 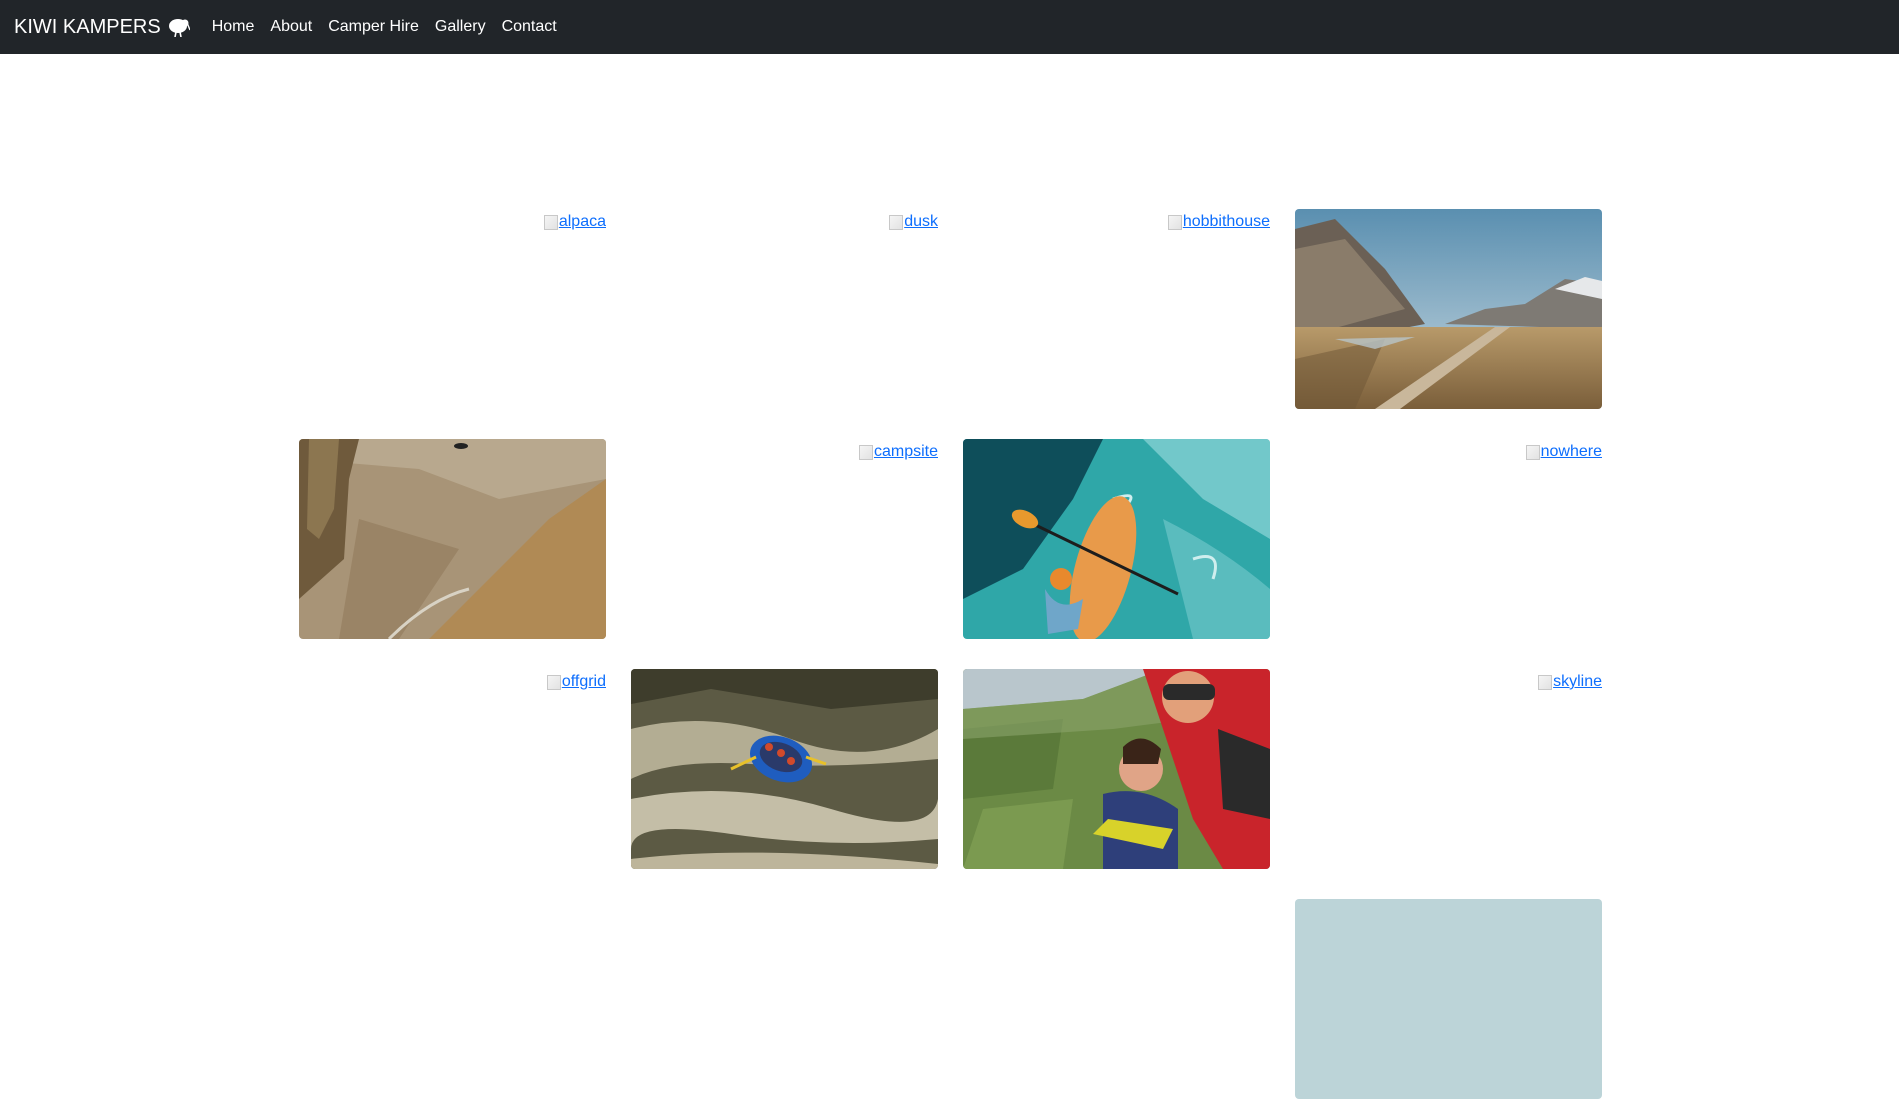 What do you see at coordinates (784, 309) in the screenshot?
I see `gallery-item-dusk: dusk` at bounding box center [784, 309].